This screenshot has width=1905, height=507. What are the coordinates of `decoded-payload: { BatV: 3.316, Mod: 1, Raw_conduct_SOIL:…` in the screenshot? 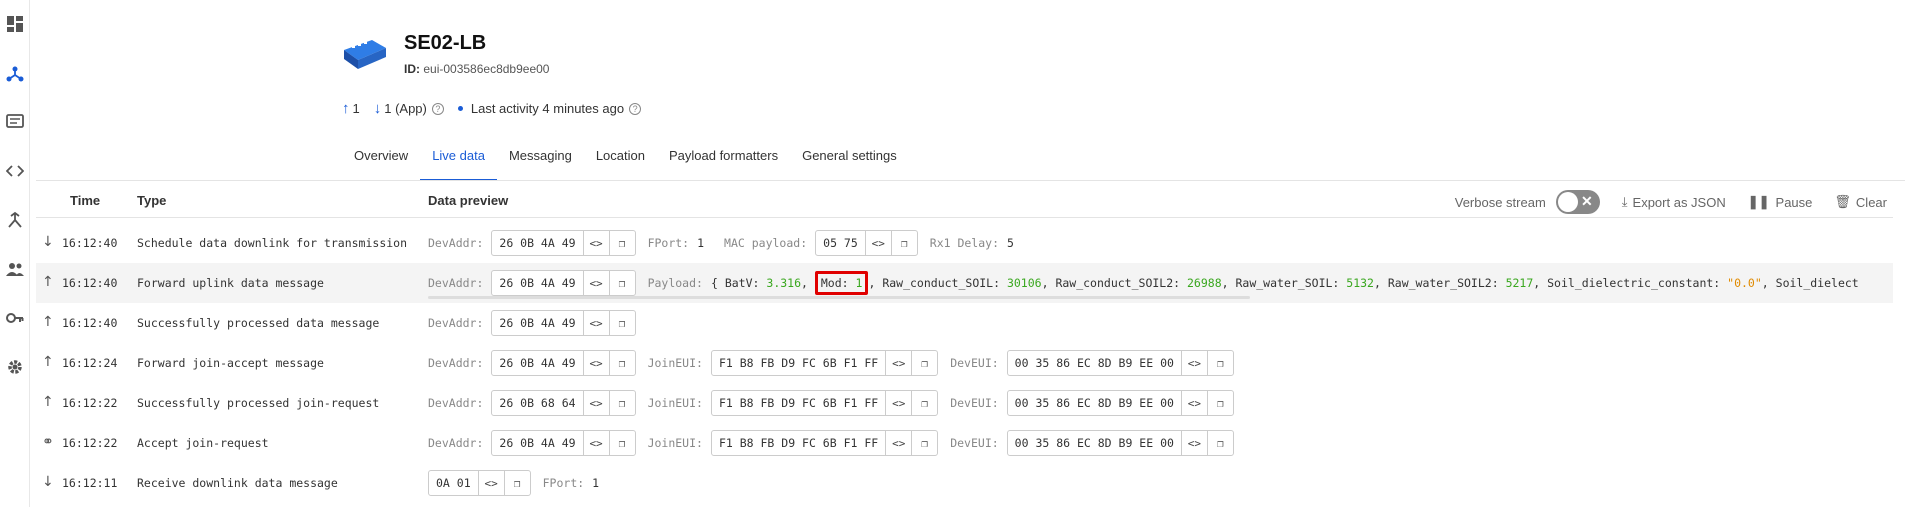 It's located at (1285, 283).